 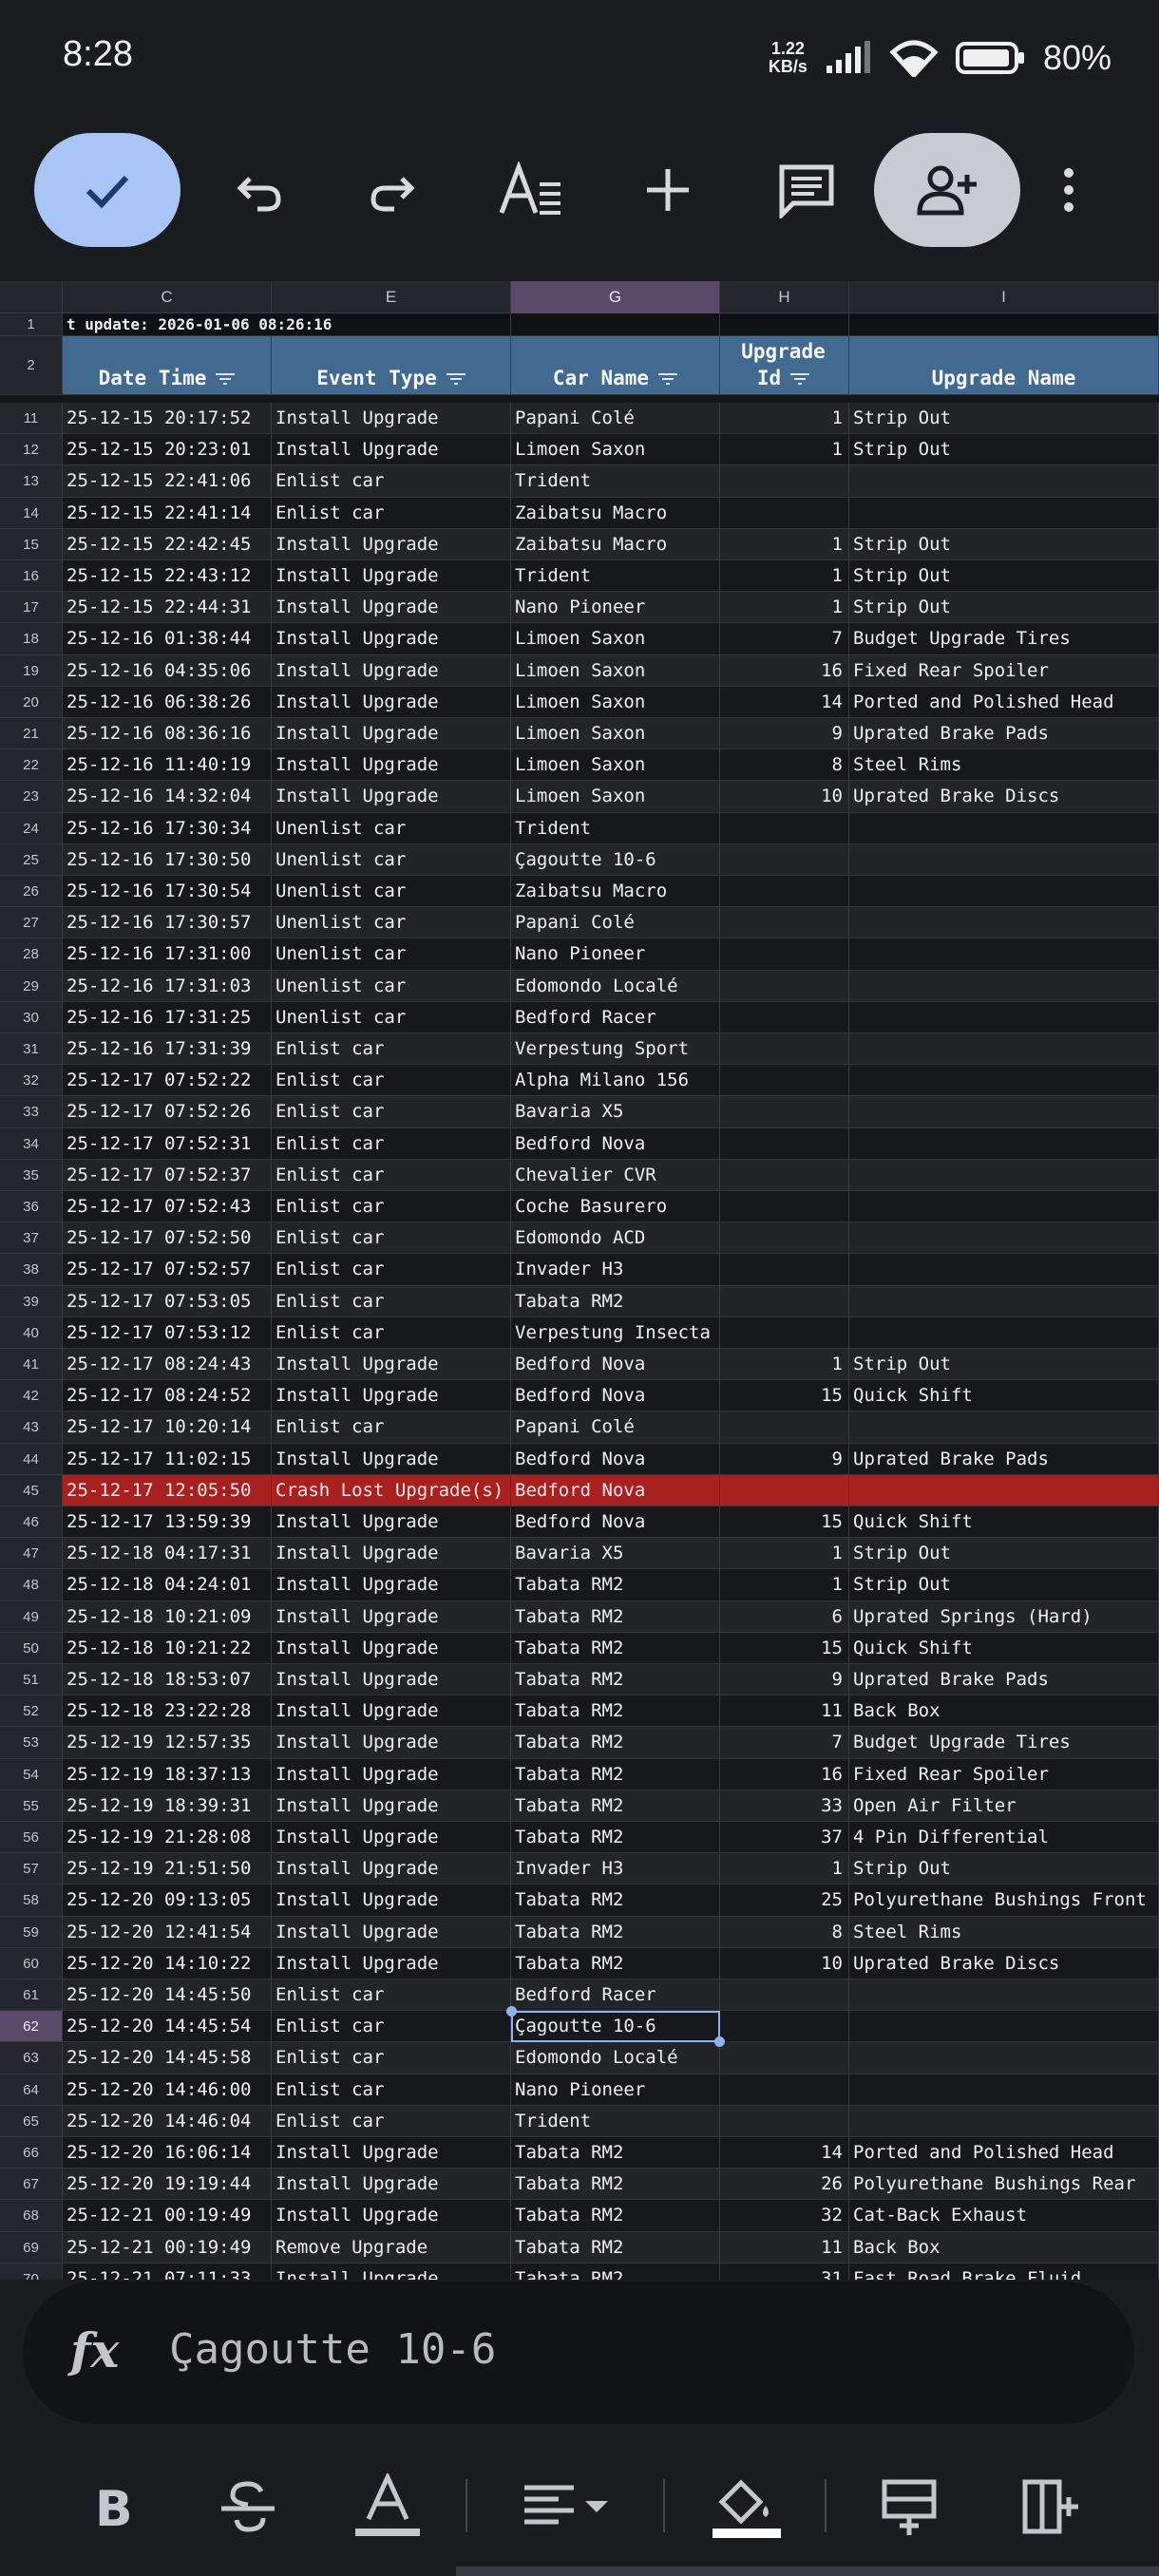 What do you see at coordinates (167, 1774) in the screenshot?
I see `cell: 25-12-19 18:37:13` at bounding box center [167, 1774].